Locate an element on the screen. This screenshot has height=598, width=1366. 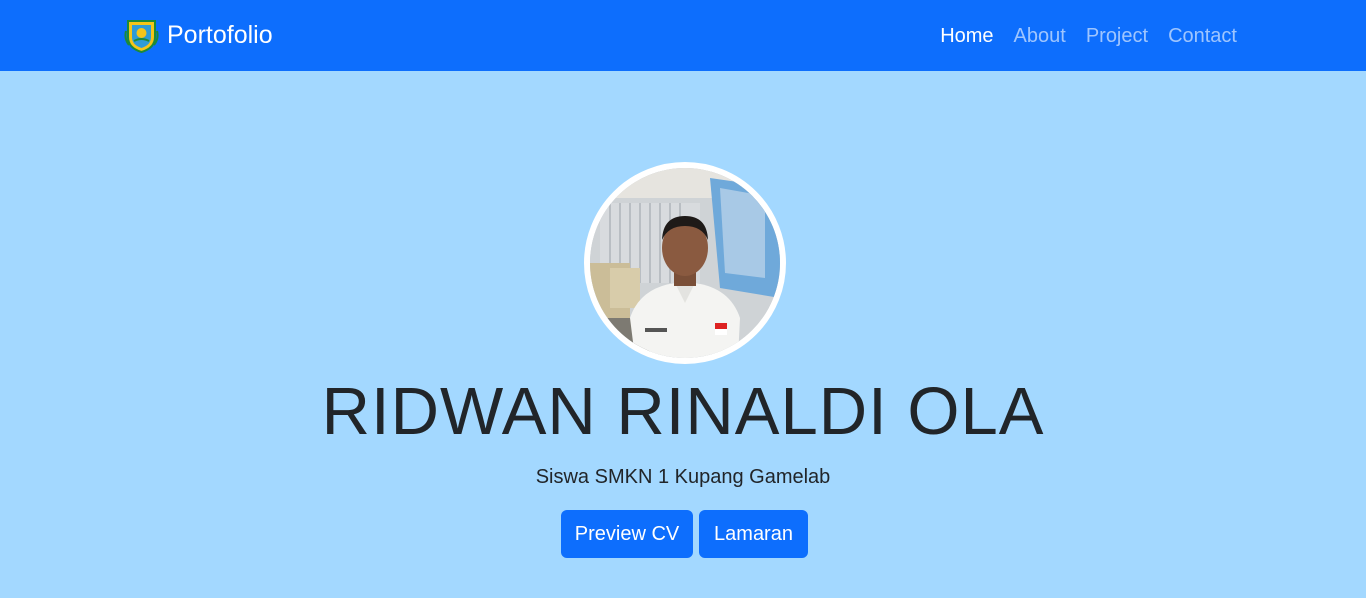
nav-link-contact: Contact is located at coordinates (1202, 36).